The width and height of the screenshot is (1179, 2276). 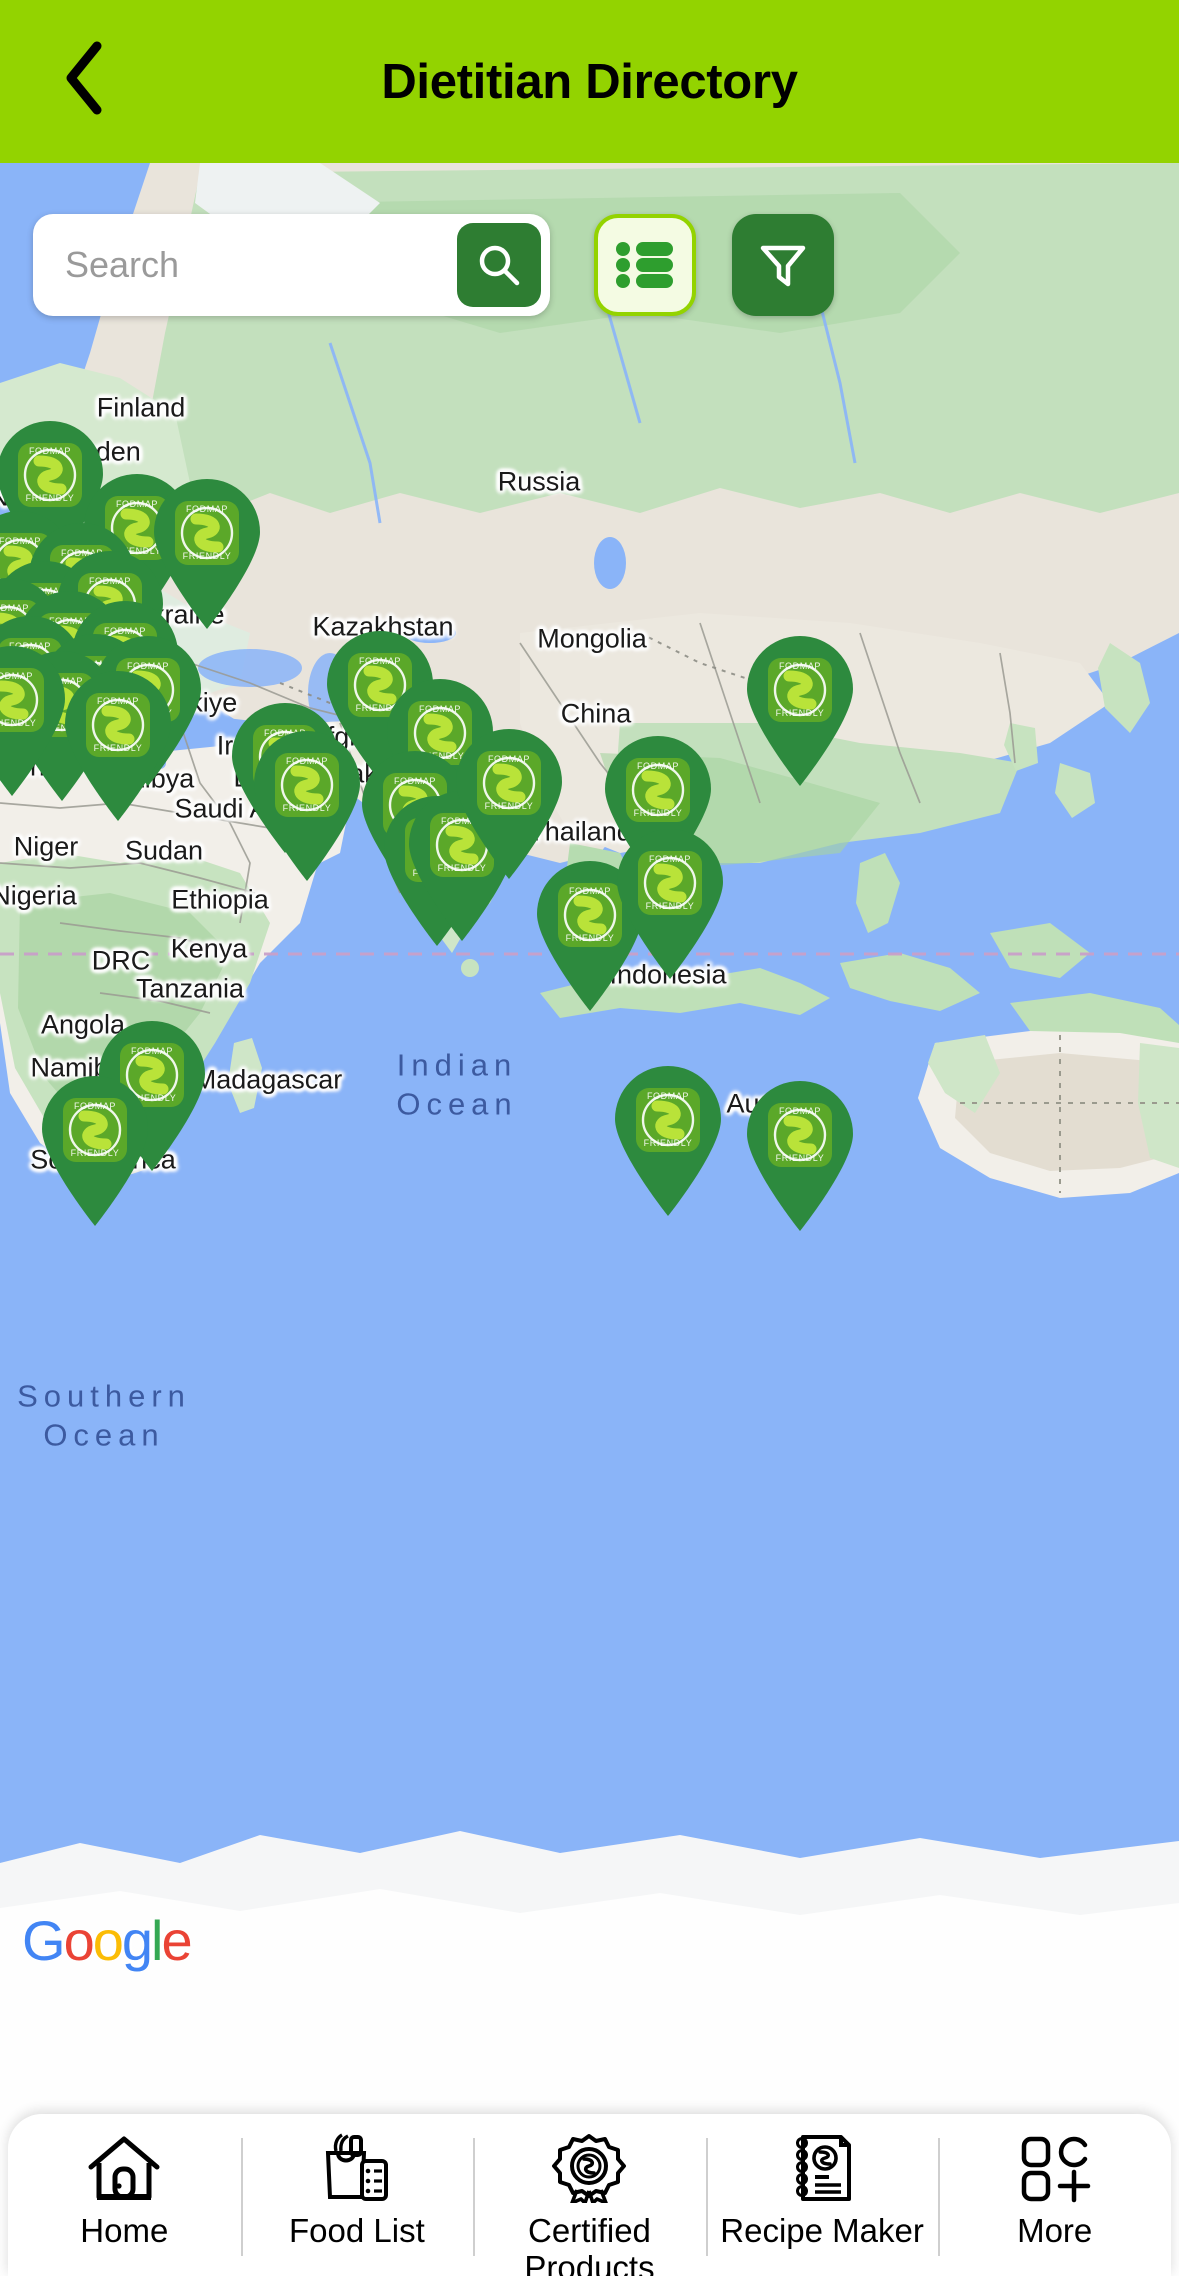 What do you see at coordinates (822, 2168) in the screenshot?
I see `recipe-notepad-icon` at bounding box center [822, 2168].